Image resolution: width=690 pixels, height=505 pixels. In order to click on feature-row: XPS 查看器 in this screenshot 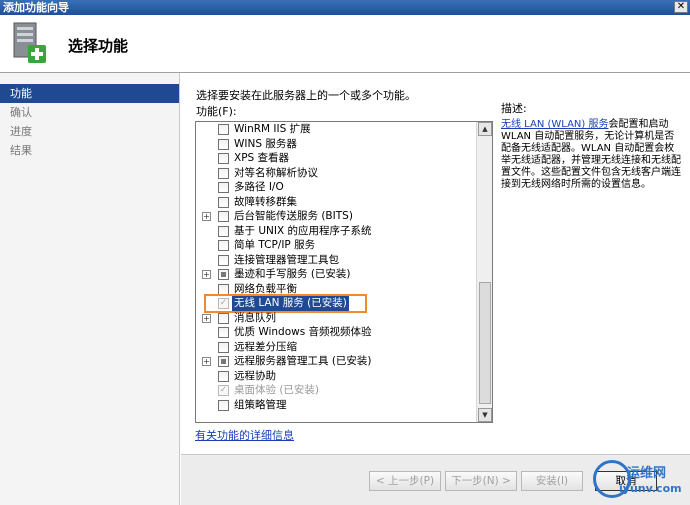, I will do `click(336, 158)`.